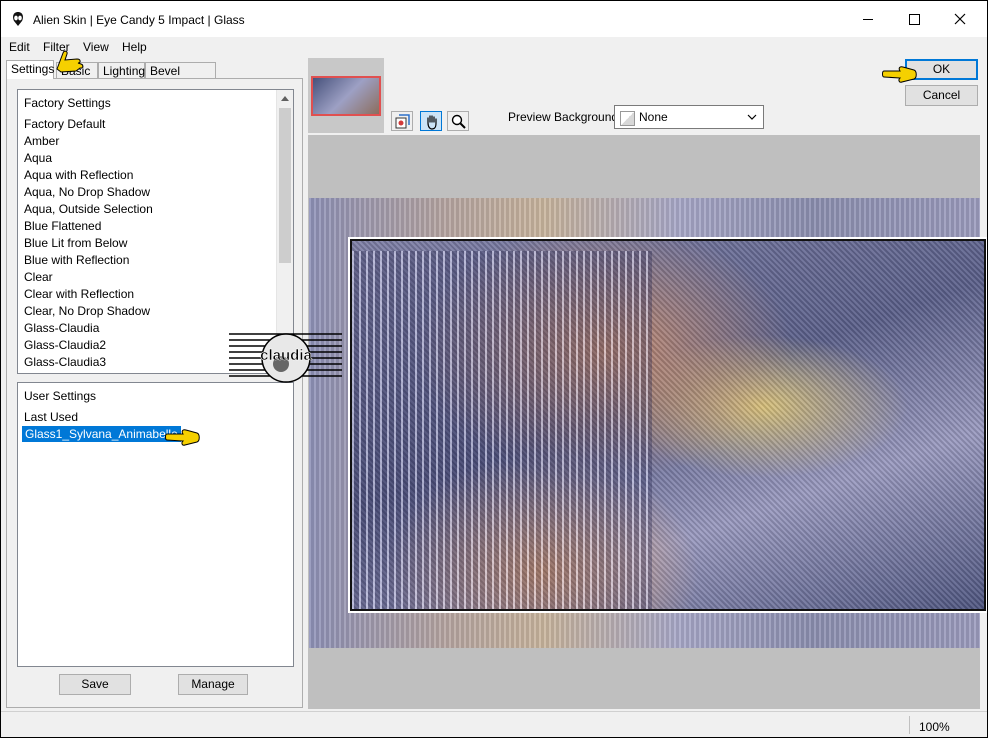  I want to click on tab-bevel-profile: Bevel Profile, so click(180, 78).